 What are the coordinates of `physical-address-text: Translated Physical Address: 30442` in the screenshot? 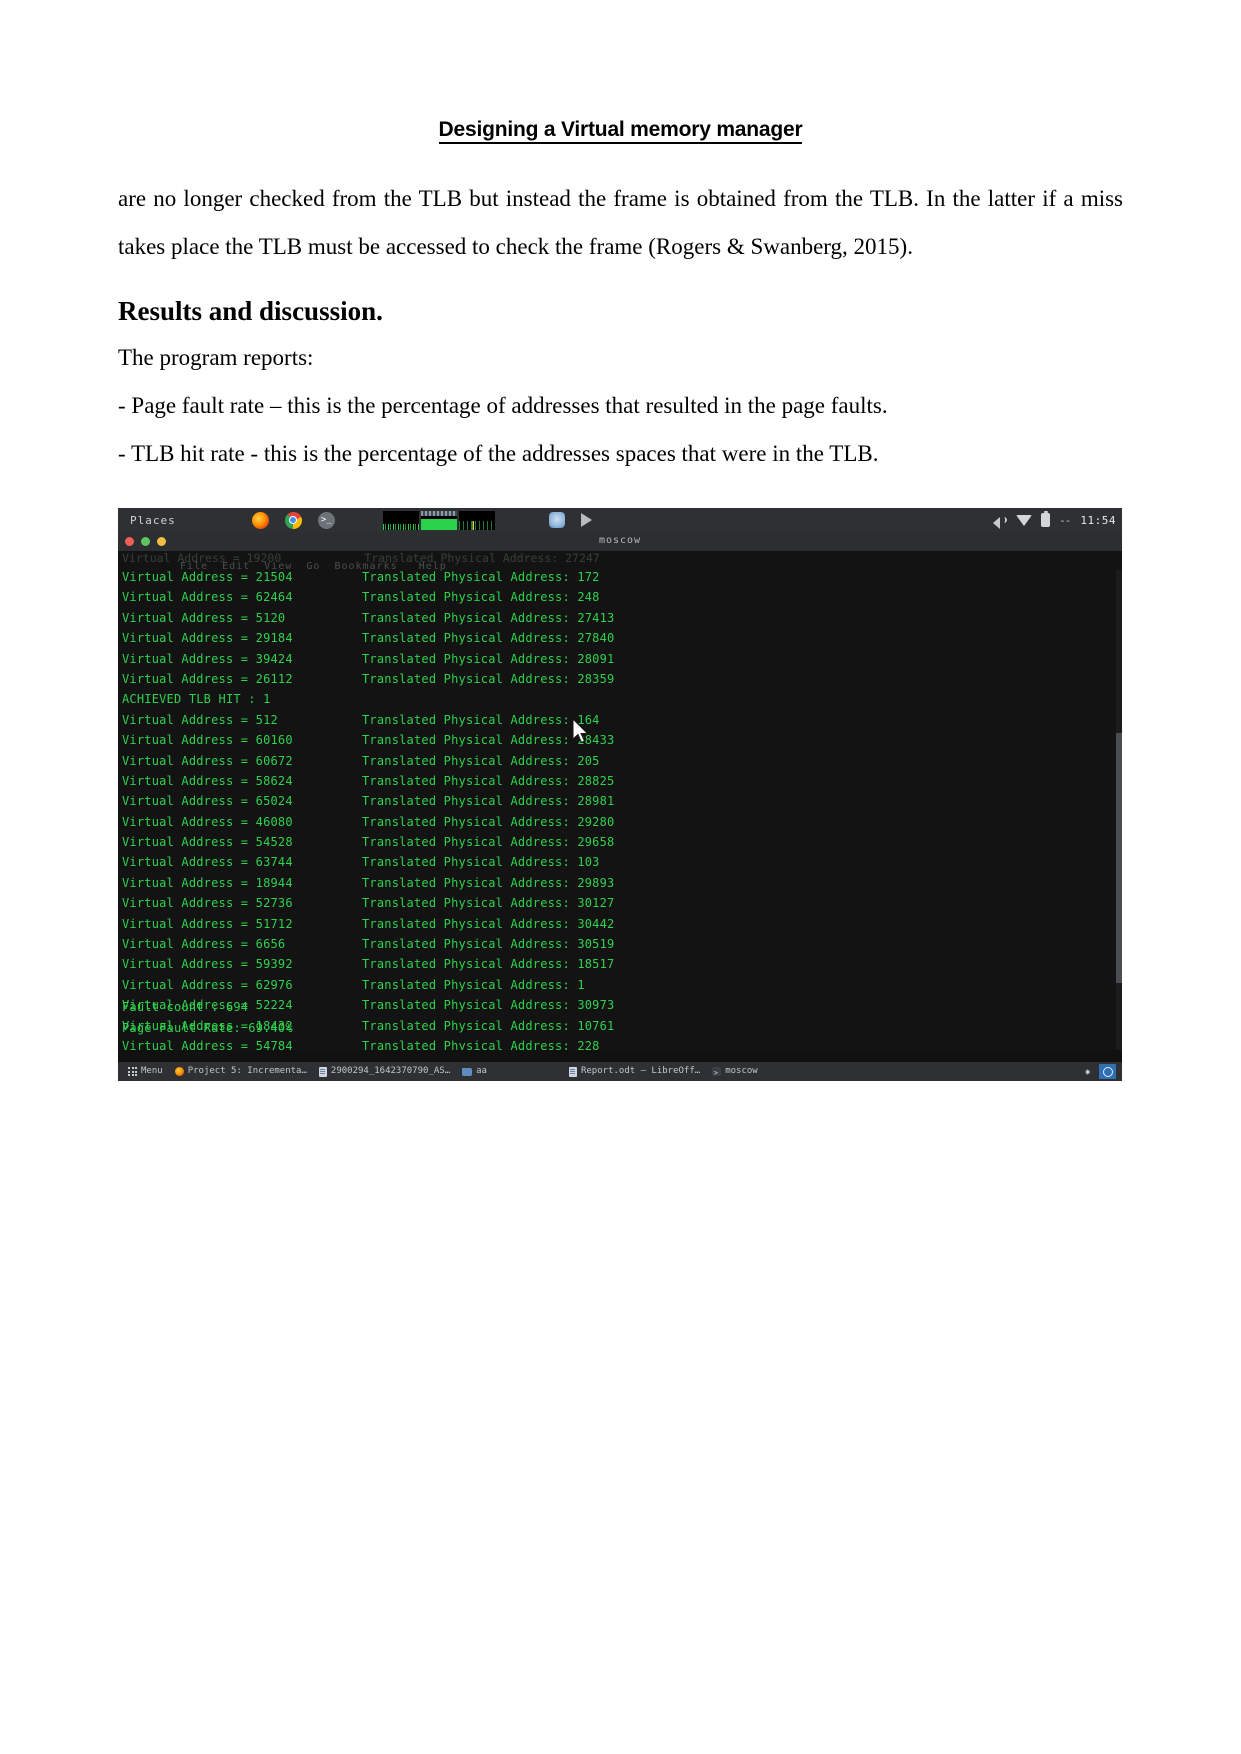 It's located at (488, 923).